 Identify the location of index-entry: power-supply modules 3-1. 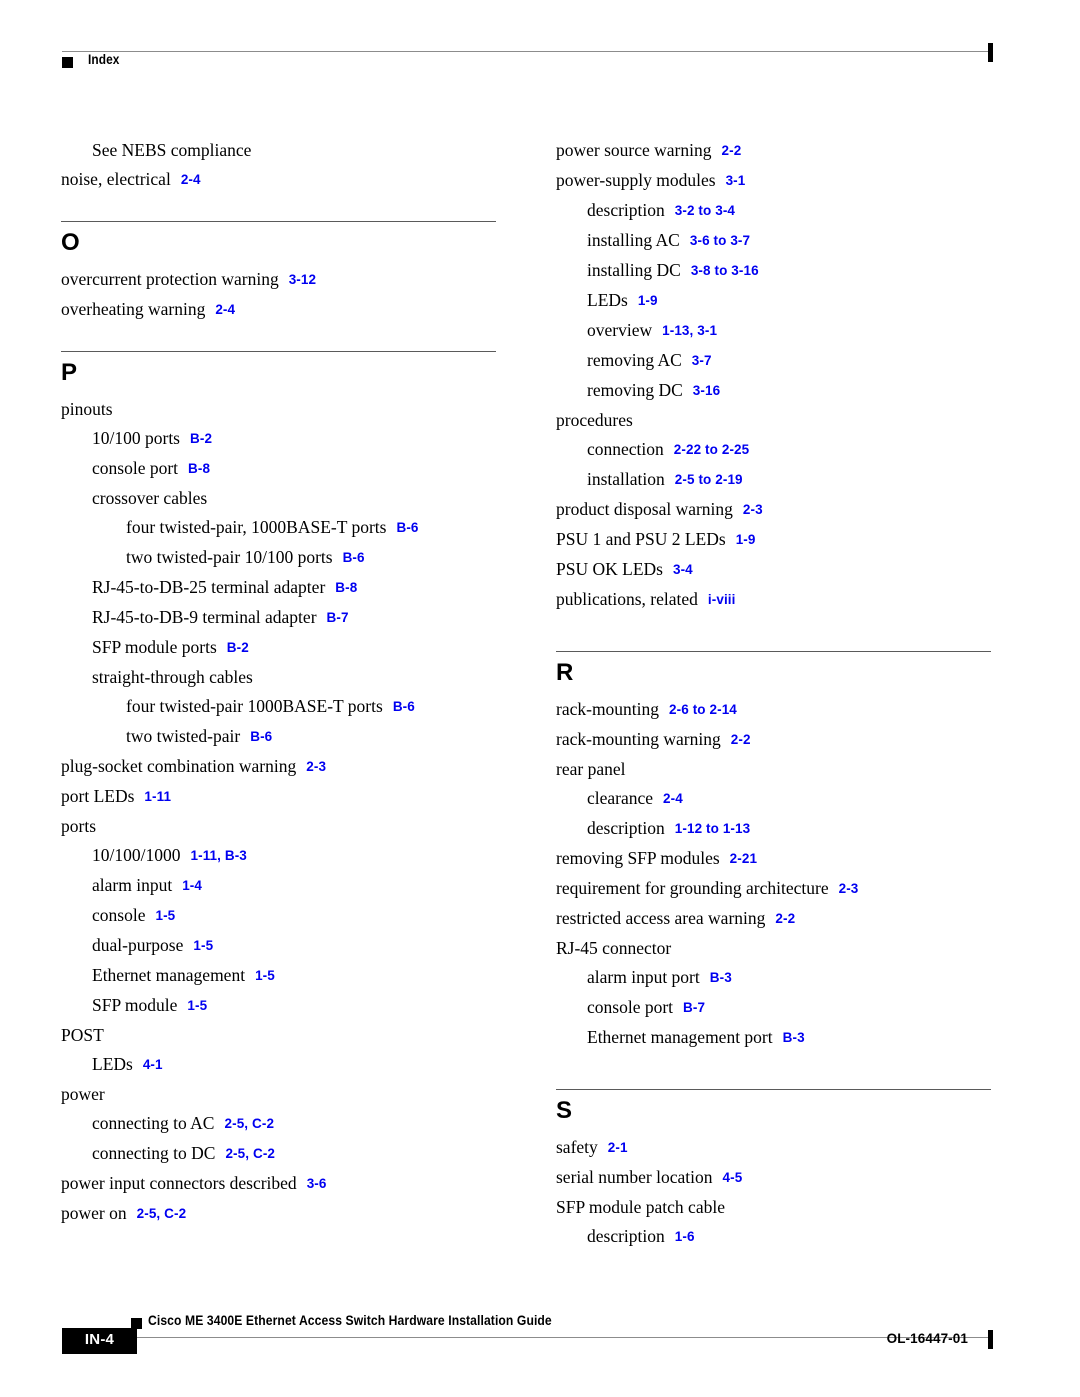
(773, 181).